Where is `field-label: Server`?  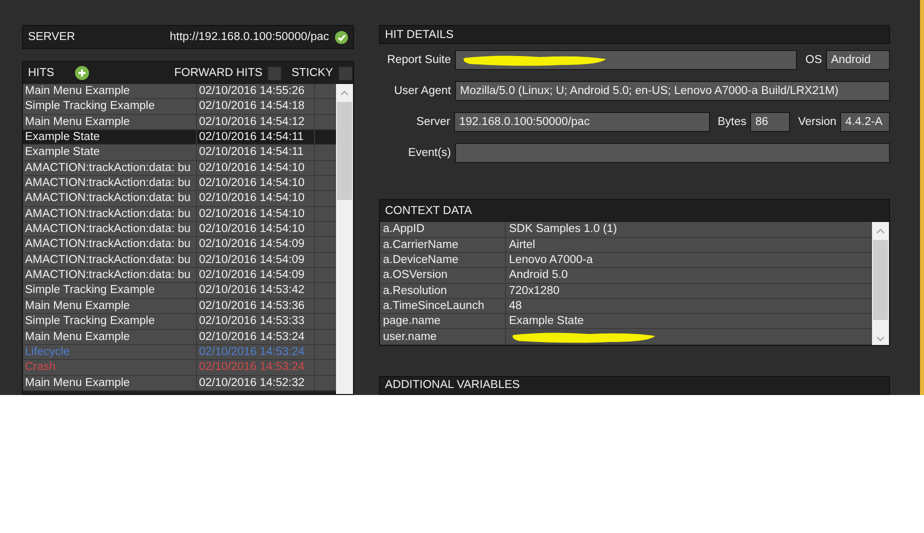
field-label: Server is located at coordinates (432, 122).